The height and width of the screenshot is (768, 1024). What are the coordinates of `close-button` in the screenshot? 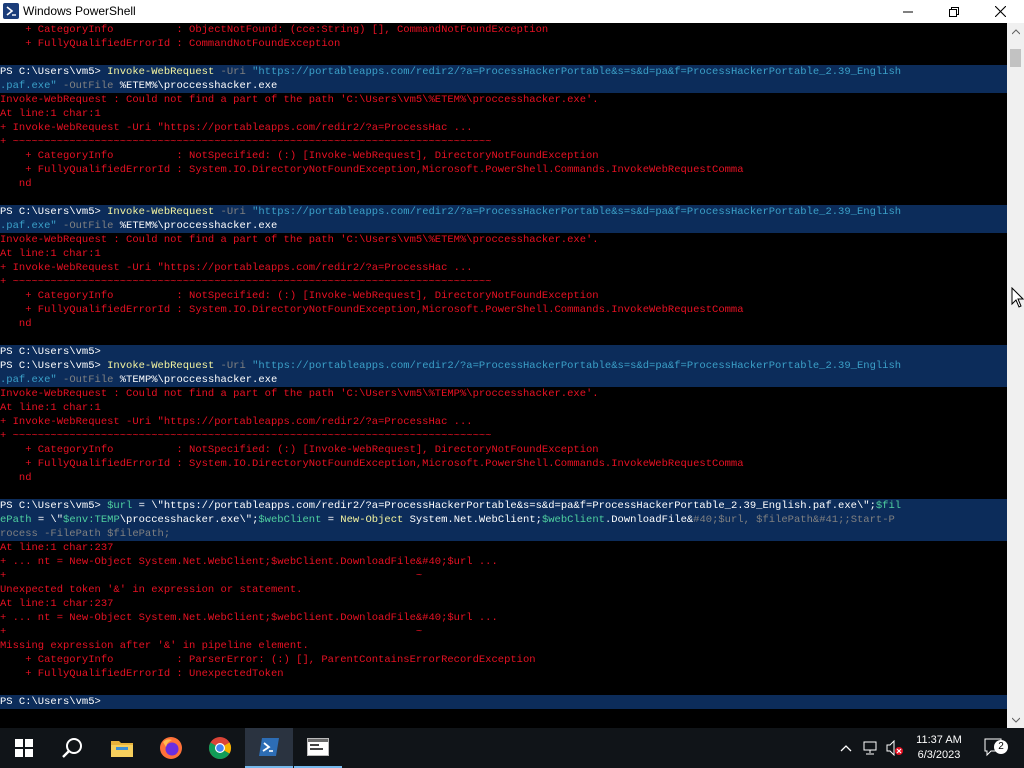 It's located at (1000, 11).